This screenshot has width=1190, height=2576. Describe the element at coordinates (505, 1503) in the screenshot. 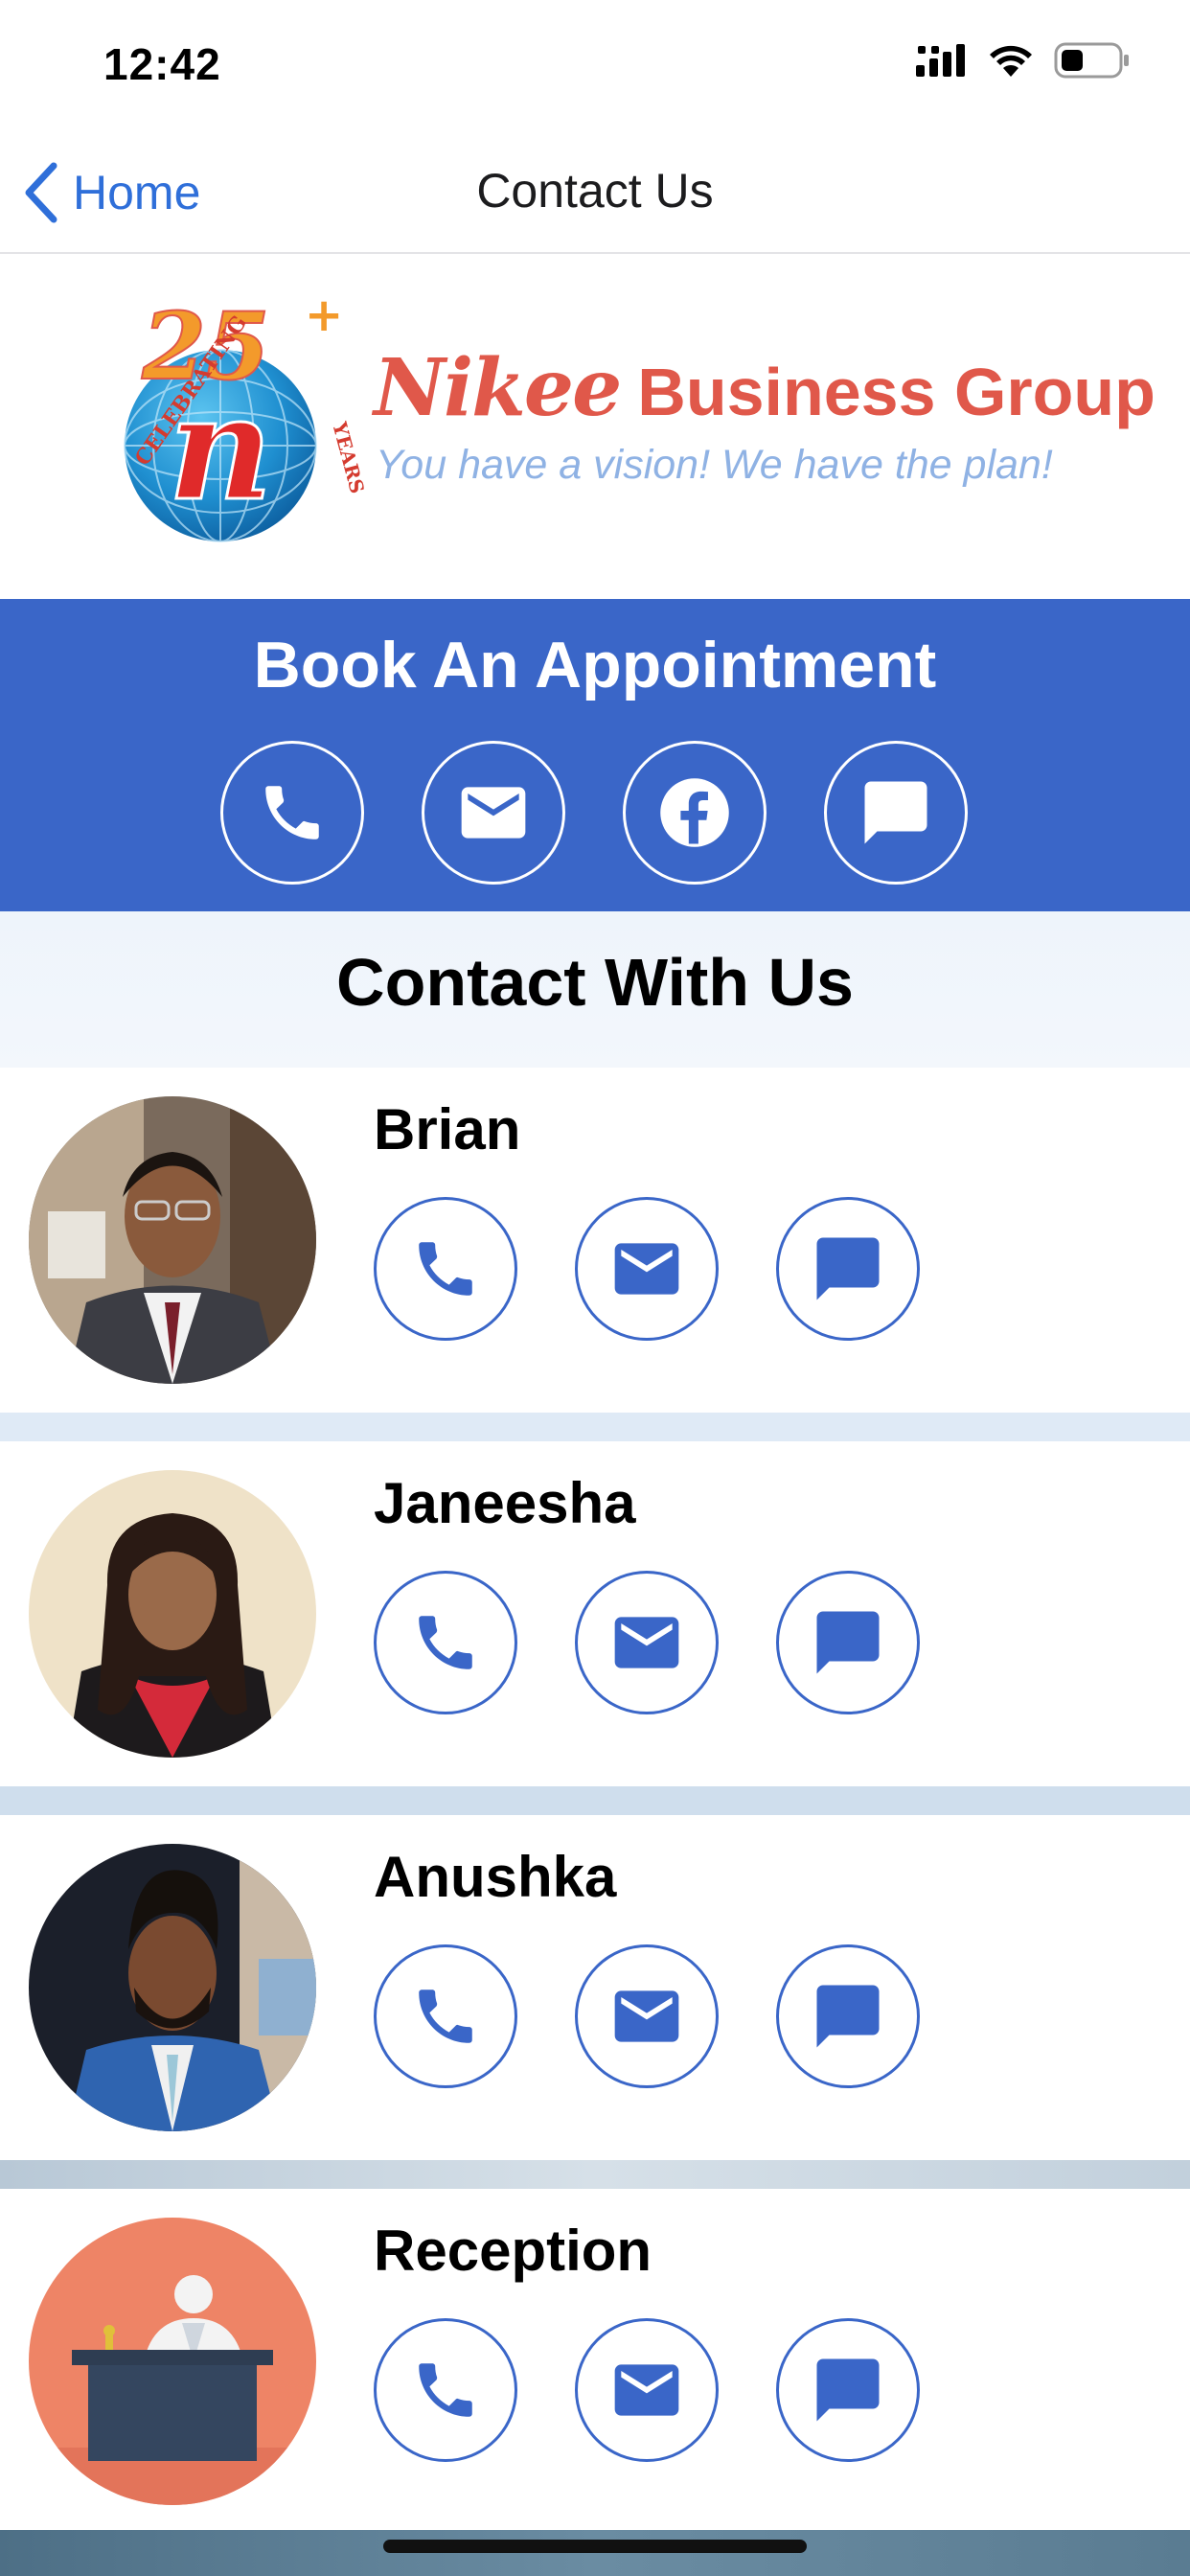

I see `contact-name: Janeesha` at that location.